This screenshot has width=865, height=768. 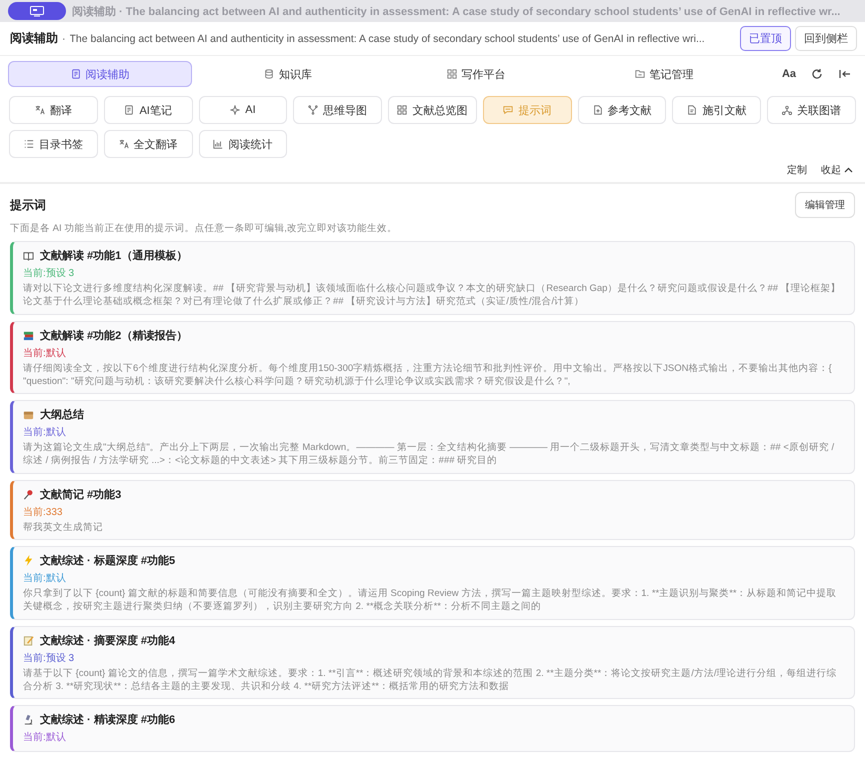 What do you see at coordinates (34, 38) in the screenshot?
I see `module-name: 阅读辅助` at bounding box center [34, 38].